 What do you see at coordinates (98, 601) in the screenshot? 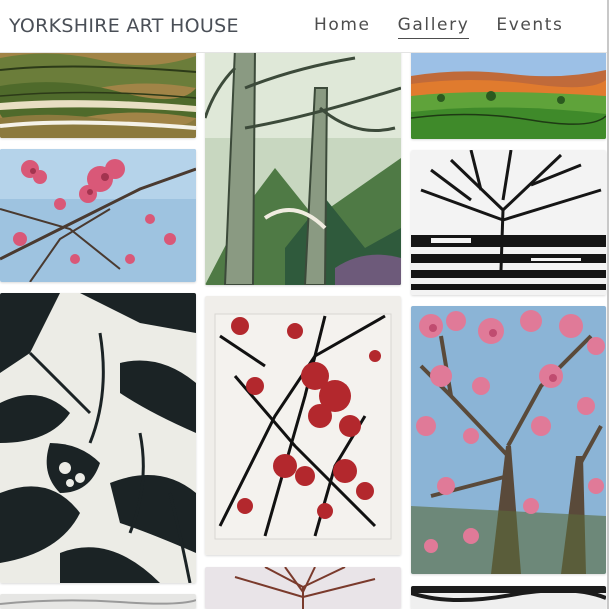
I see `artwork-bottom-left-partial` at bounding box center [98, 601].